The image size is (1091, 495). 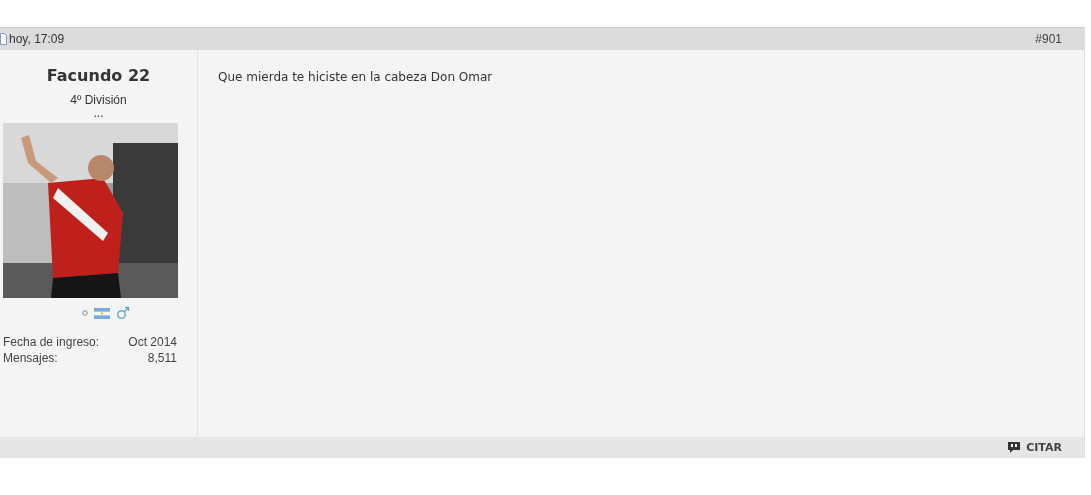 What do you see at coordinates (101, 313) in the screenshot?
I see `flag-icon` at bounding box center [101, 313].